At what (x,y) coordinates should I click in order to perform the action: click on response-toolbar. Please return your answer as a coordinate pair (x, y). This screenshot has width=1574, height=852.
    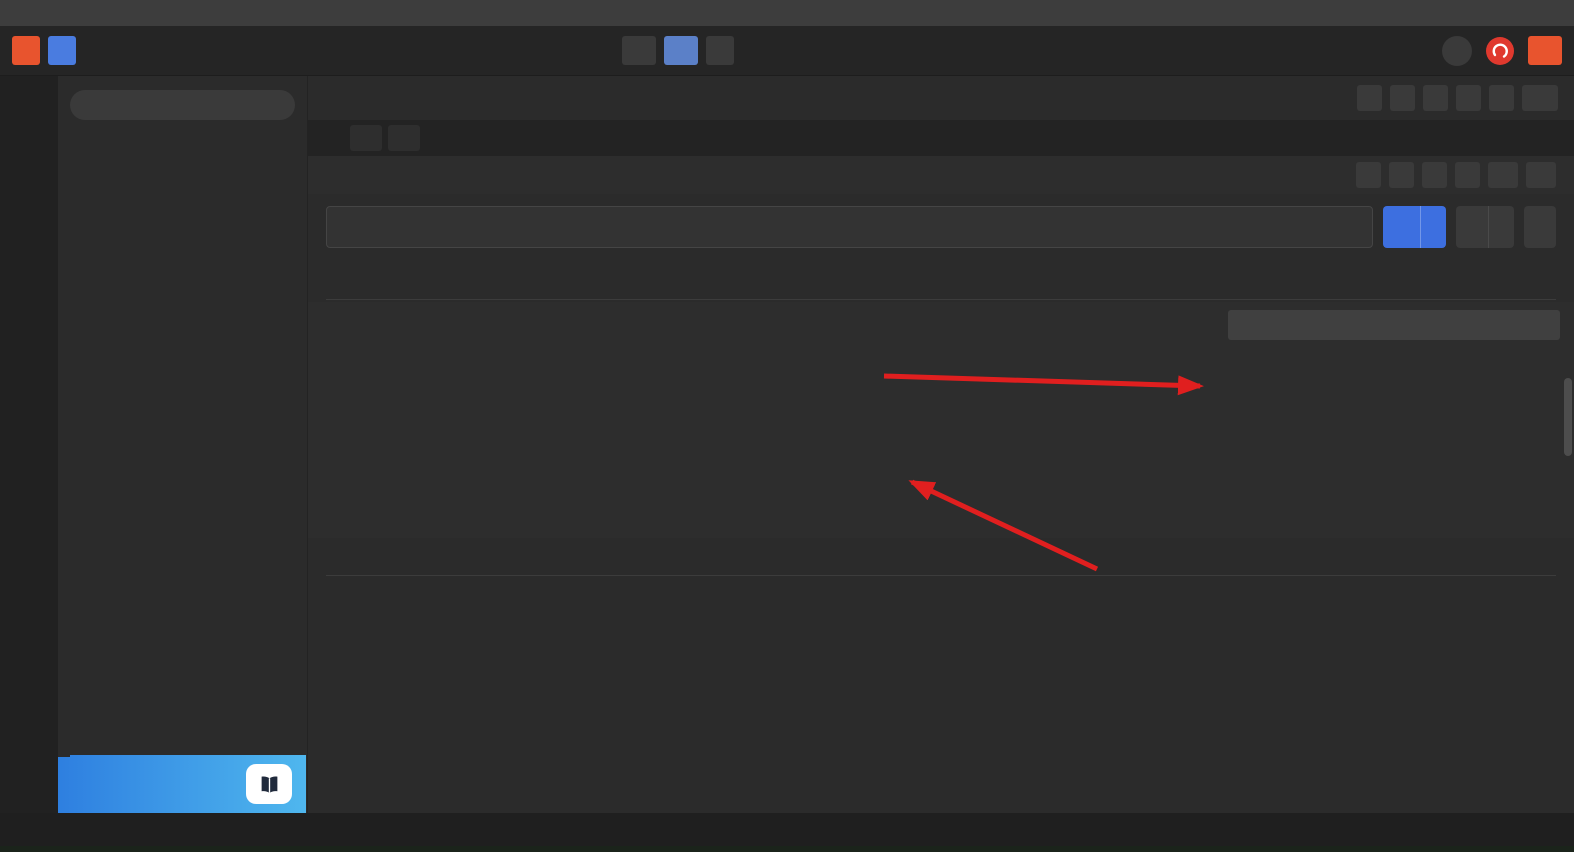
    Looking at the image, I should click on (941, 603).